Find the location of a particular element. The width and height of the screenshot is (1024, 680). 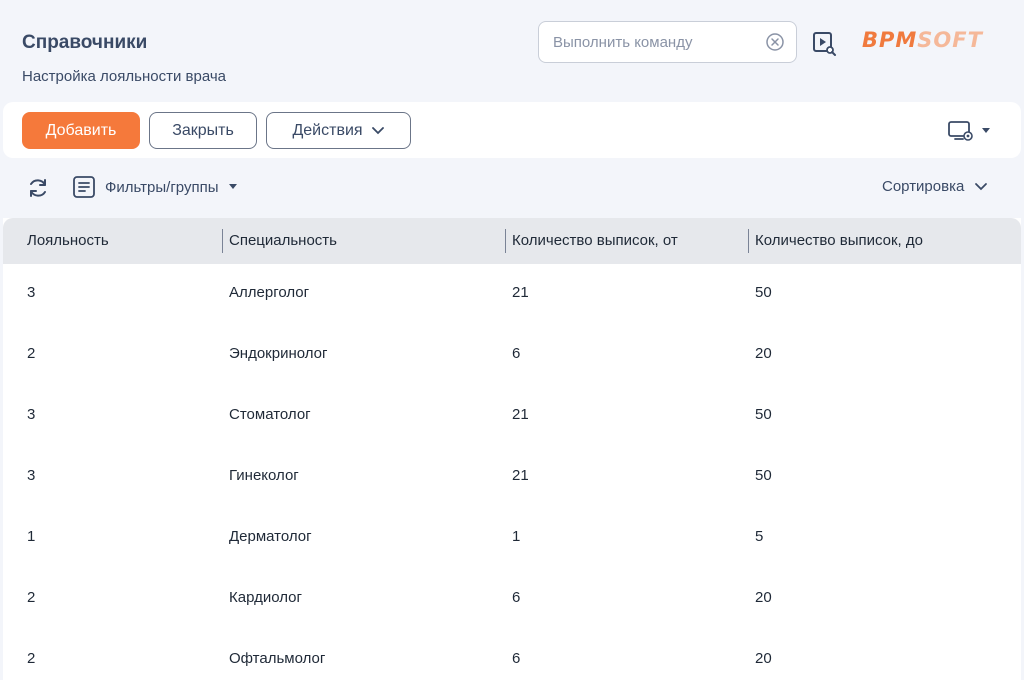

page-subtitle: Настройка лояльности врача is located at coordinates (124, 76).